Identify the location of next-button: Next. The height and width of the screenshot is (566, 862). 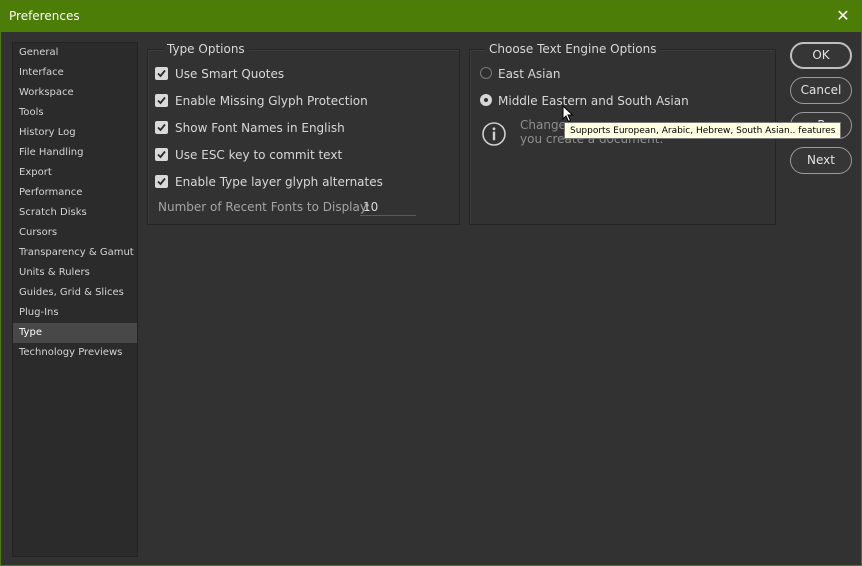
(821, 160).